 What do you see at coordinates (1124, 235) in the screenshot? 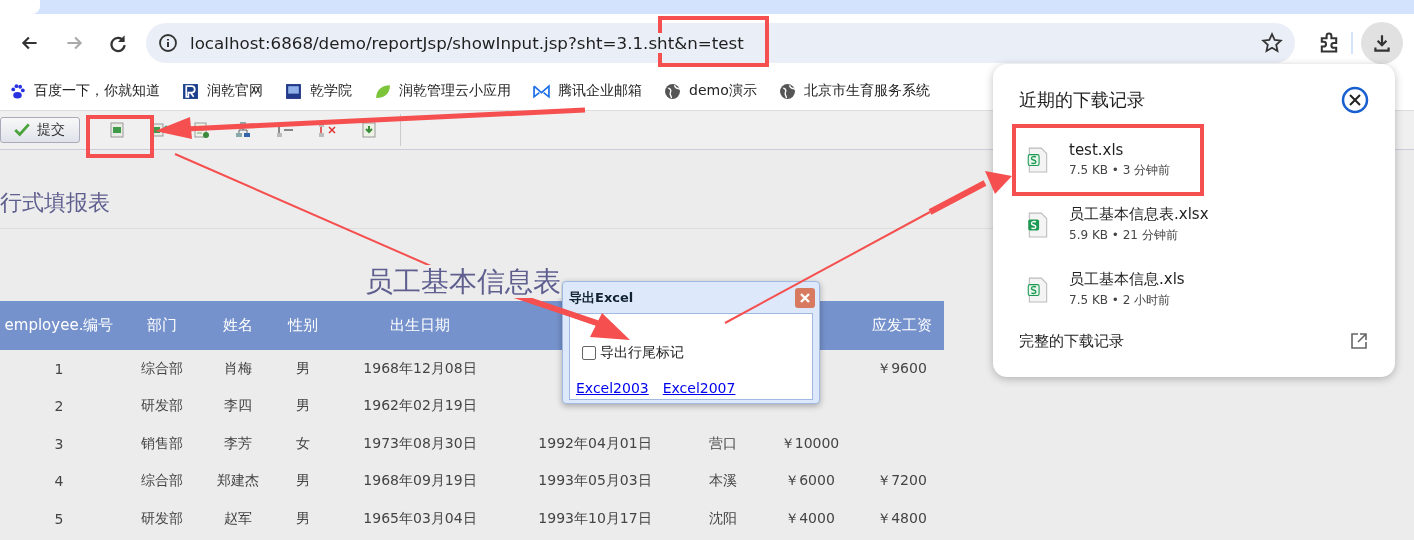
I see `file-meta: 5.9 KB • 21 分钟前` at bounding box center [1124, 235].